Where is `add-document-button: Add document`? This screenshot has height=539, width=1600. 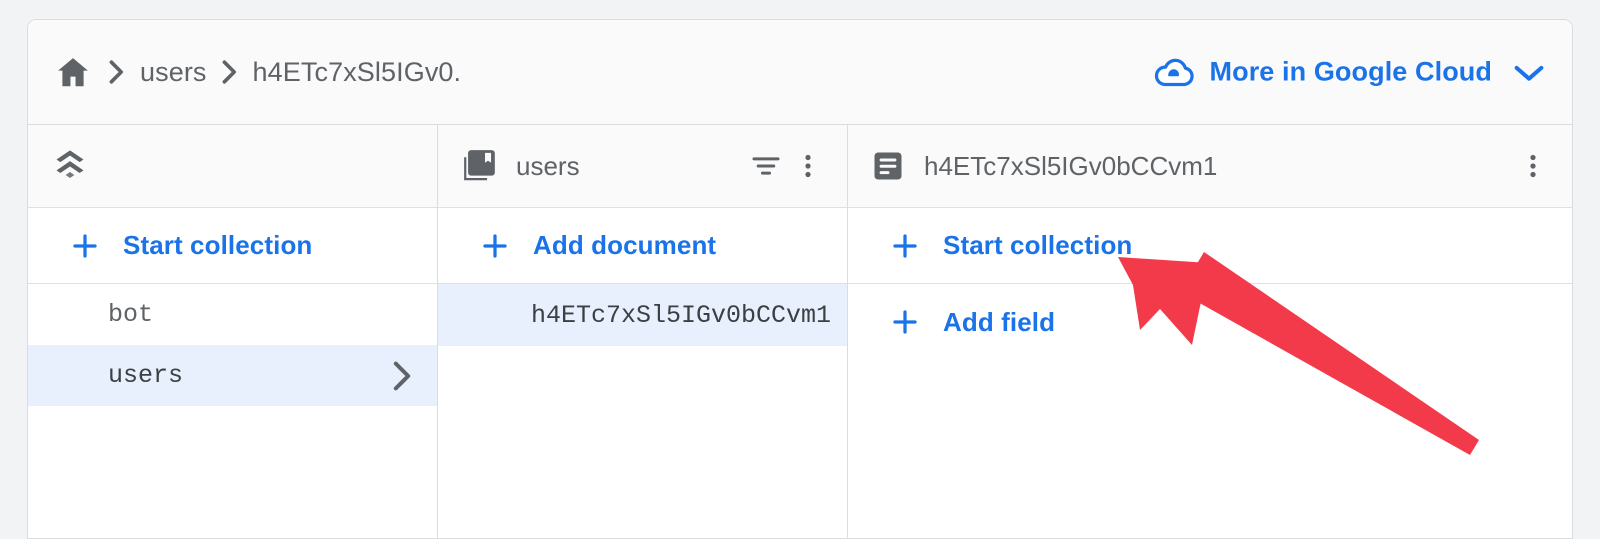 add-document-button: Add document is located at coordinates (642, 246).